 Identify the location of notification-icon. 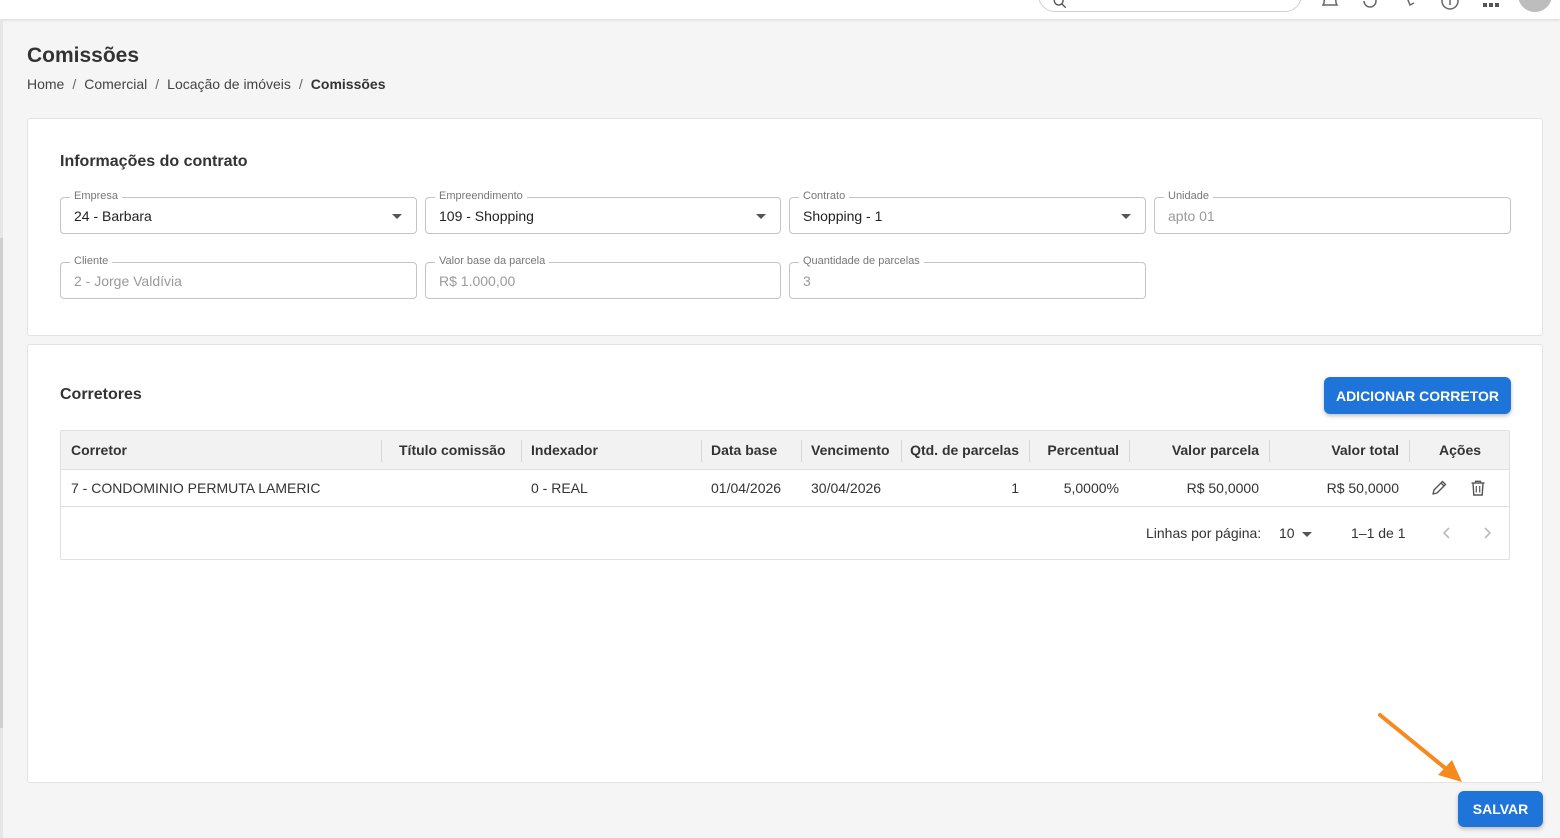
(1330, 5).